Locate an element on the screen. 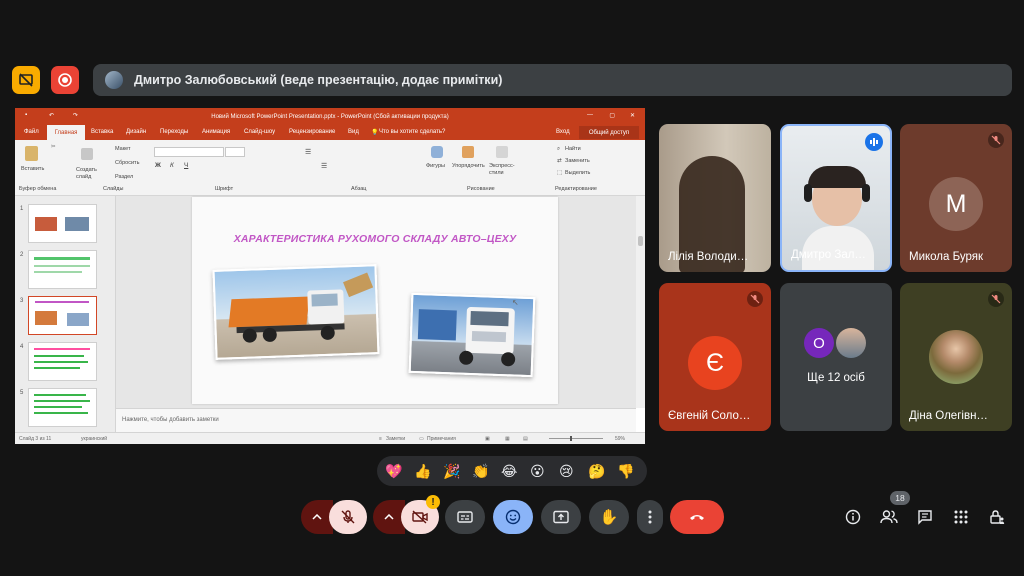 This screenshot has width=1024, height=576. chat-button is located at coordinates (925, 517).